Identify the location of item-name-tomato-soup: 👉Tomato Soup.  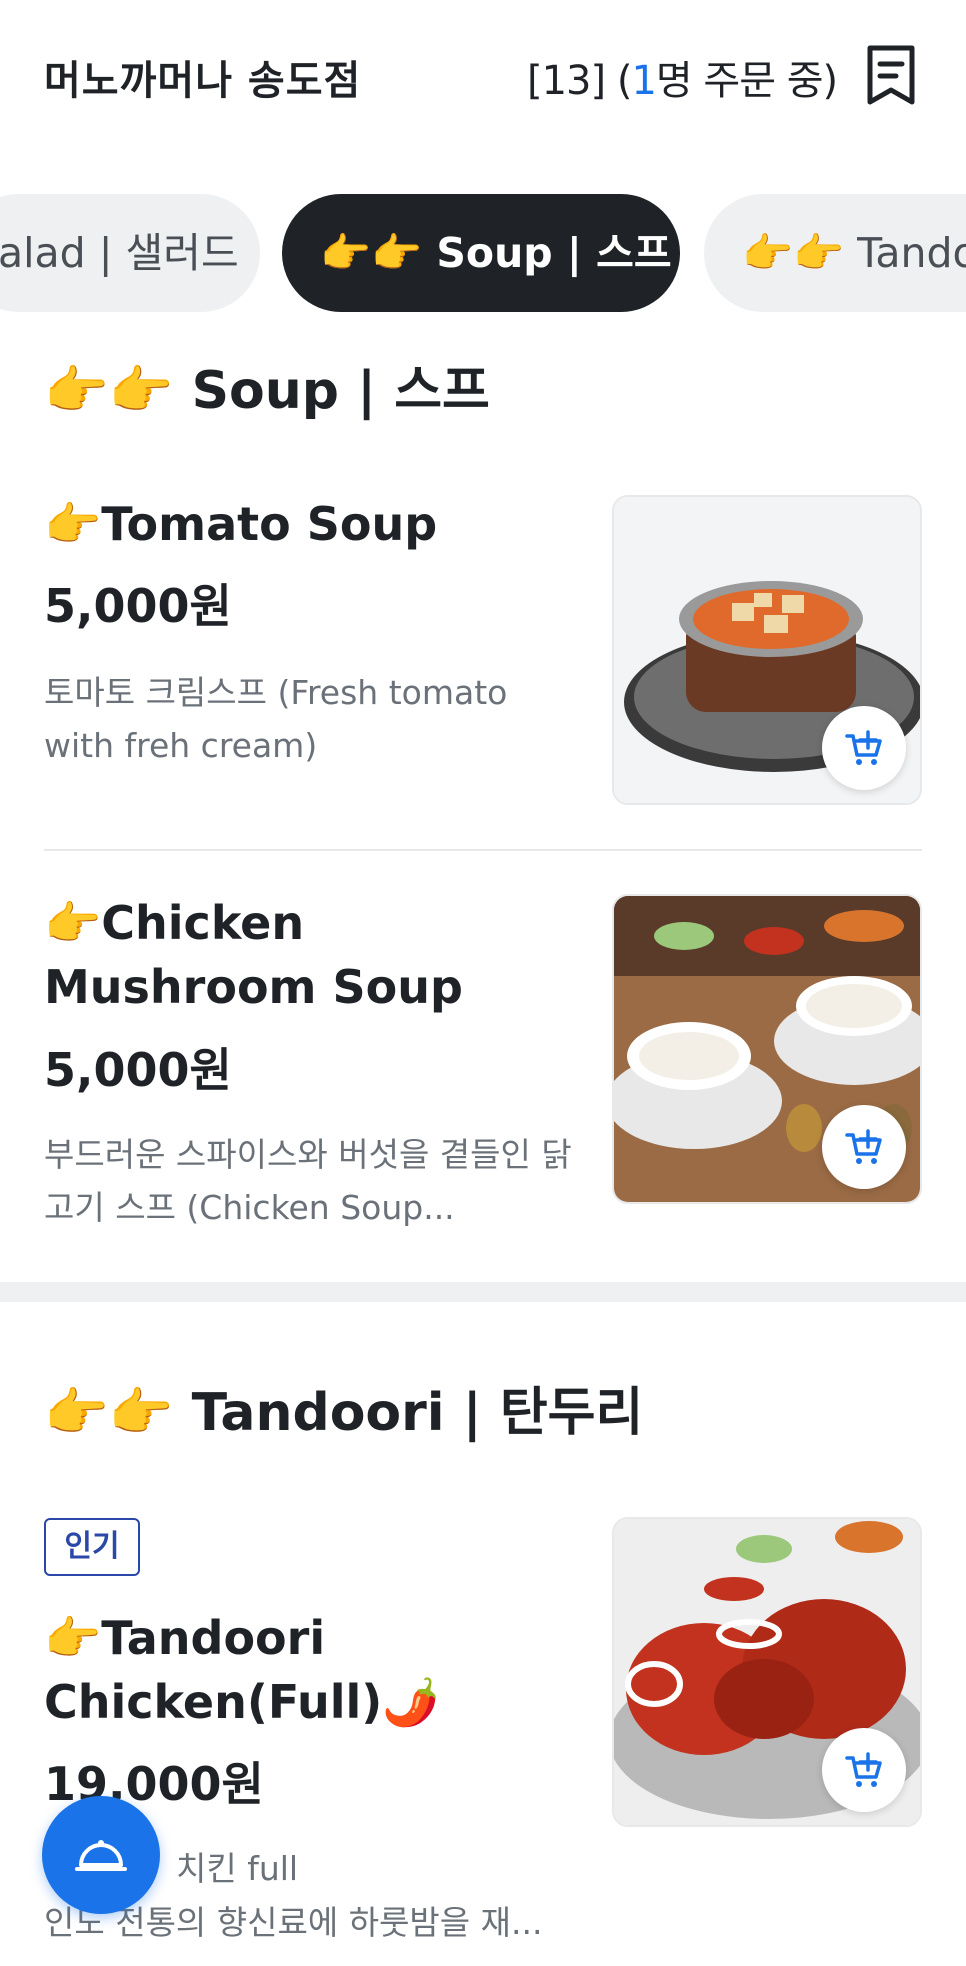
(304, 524).